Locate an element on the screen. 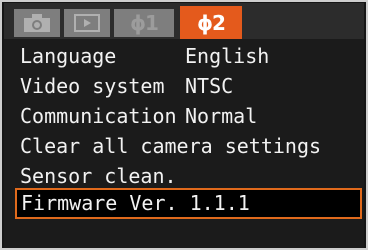  menu-item-sensor-clean: Sensor clean. is located at coordinates (188, 176).